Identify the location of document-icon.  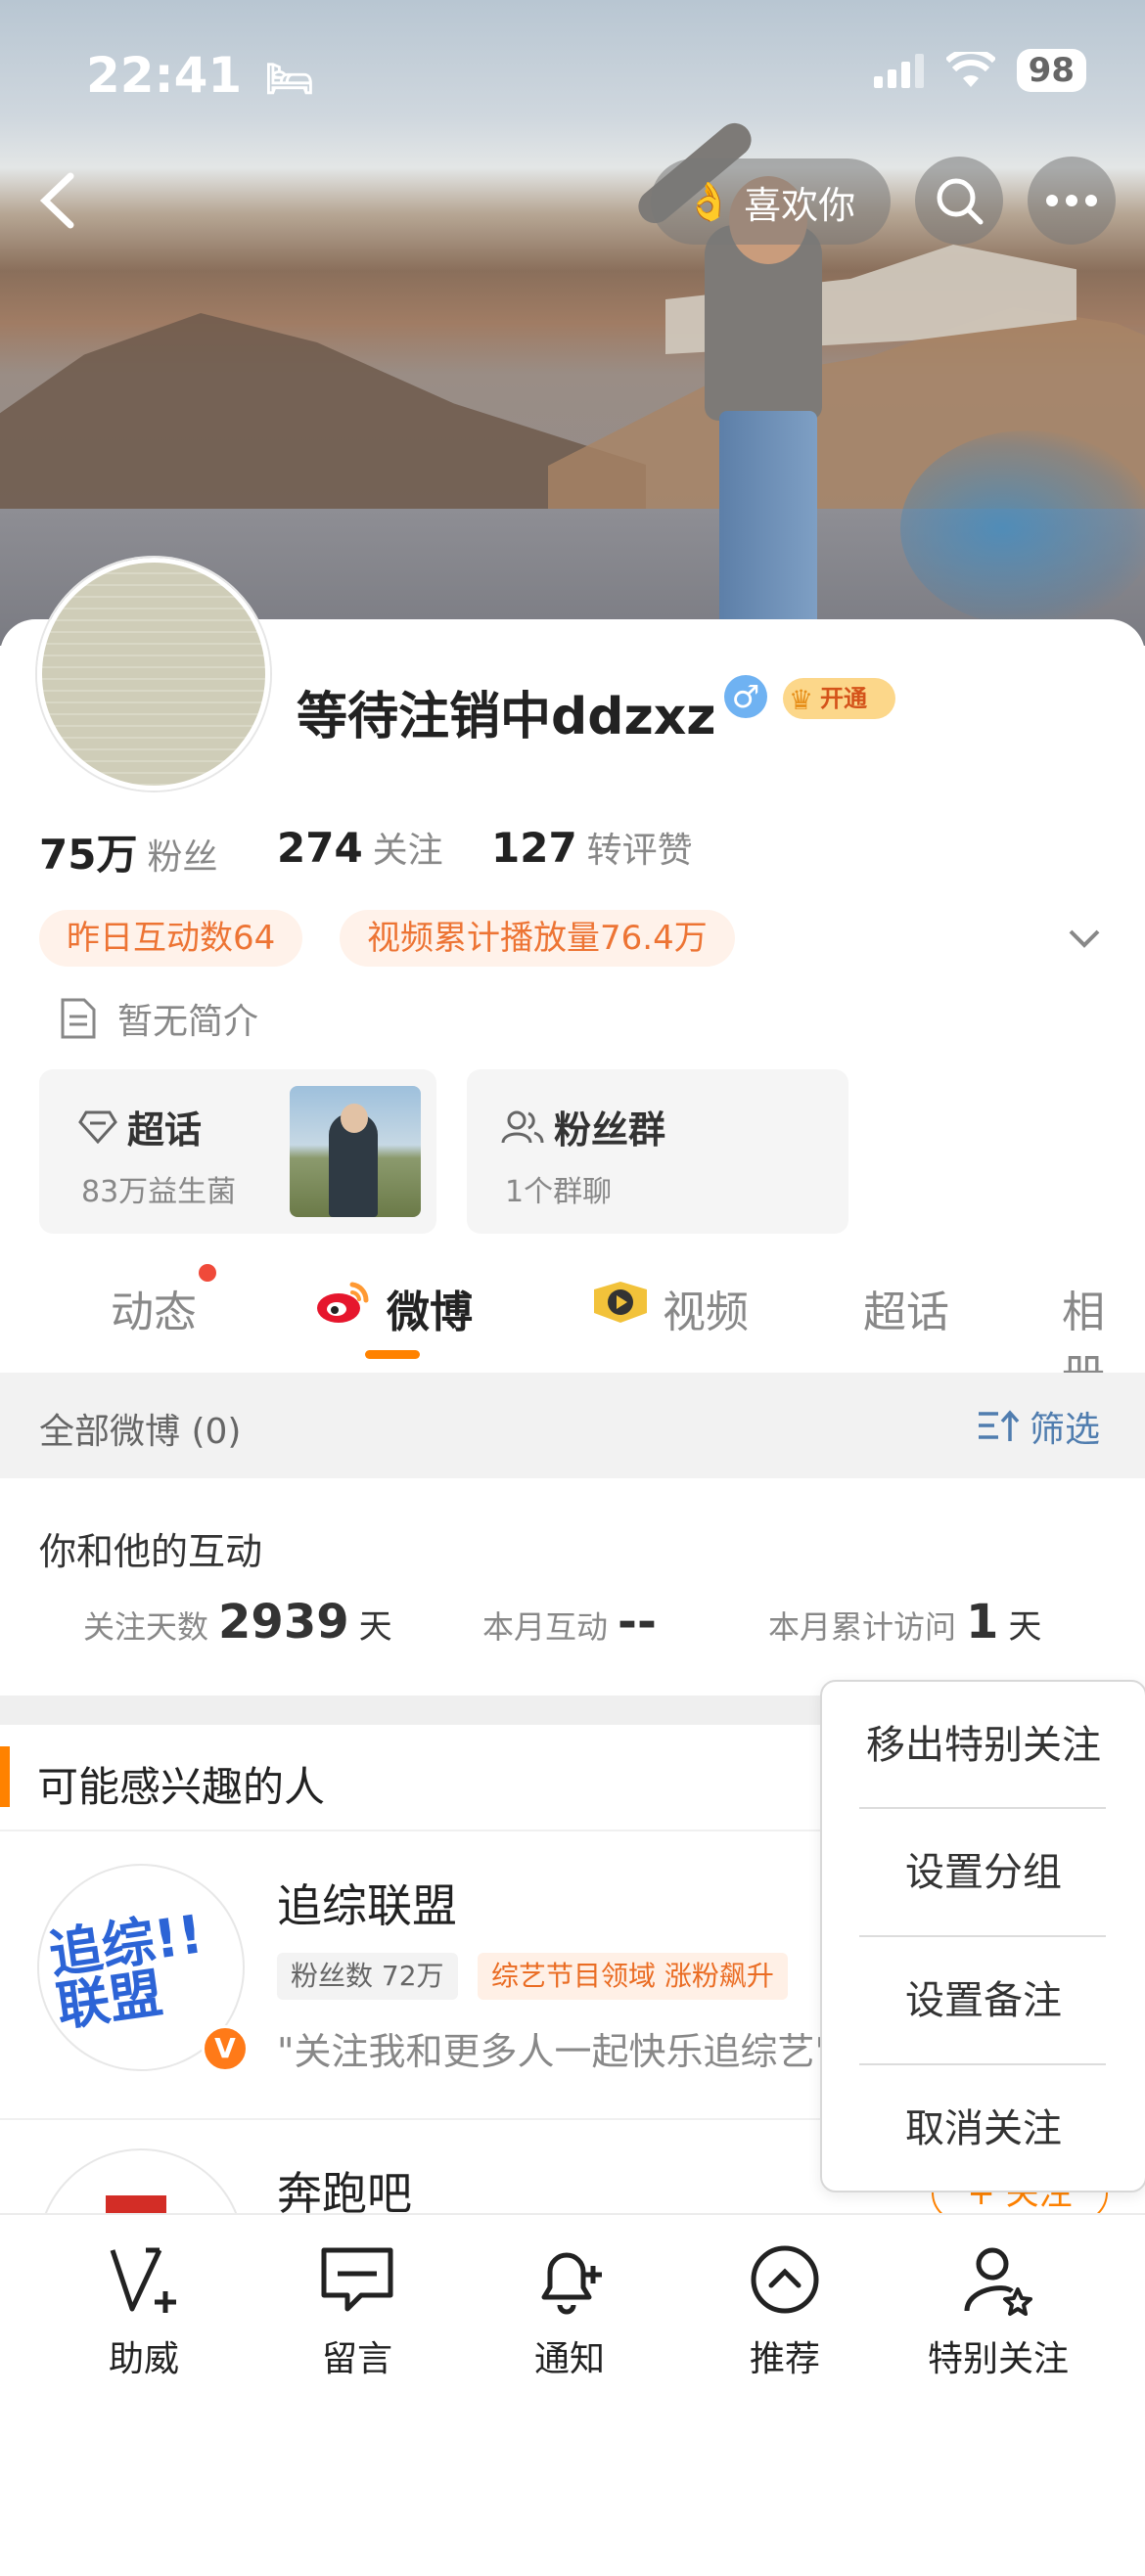
(78, 1018).